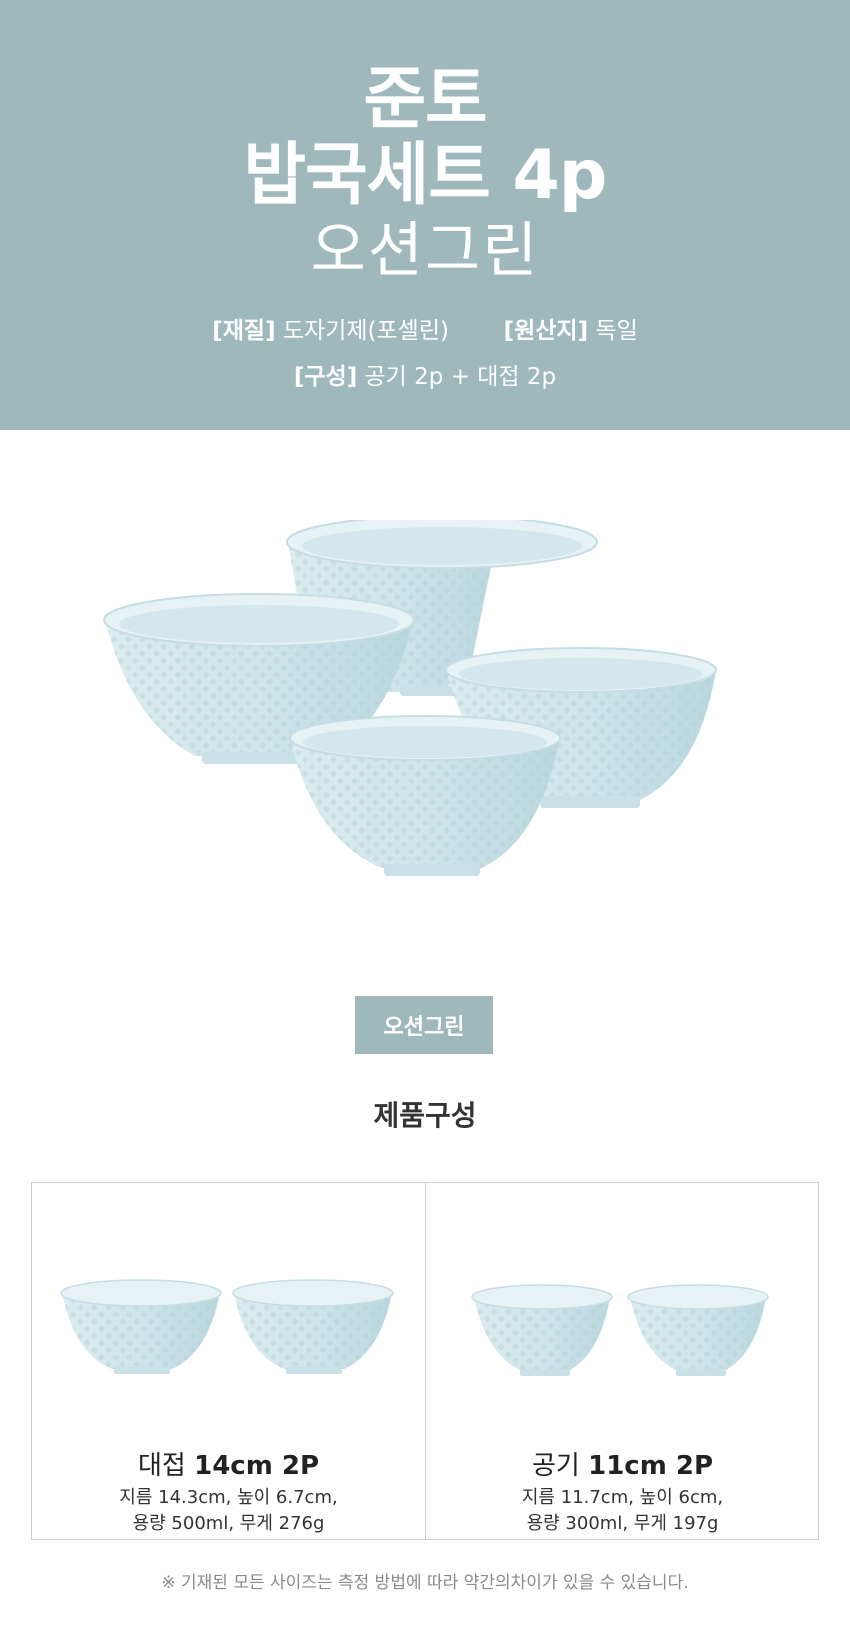  What do you see at coordinates (546, 331) in the screenshot?
I see `origin-label: [원산지]` at bounding box center [546, 331].